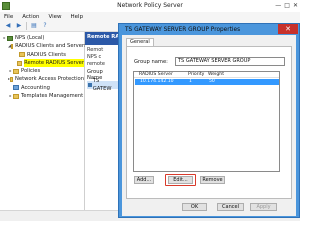 The height and width of the screenshot is (240, 320). I want to click on maximize-button: □, so click(287, 5).